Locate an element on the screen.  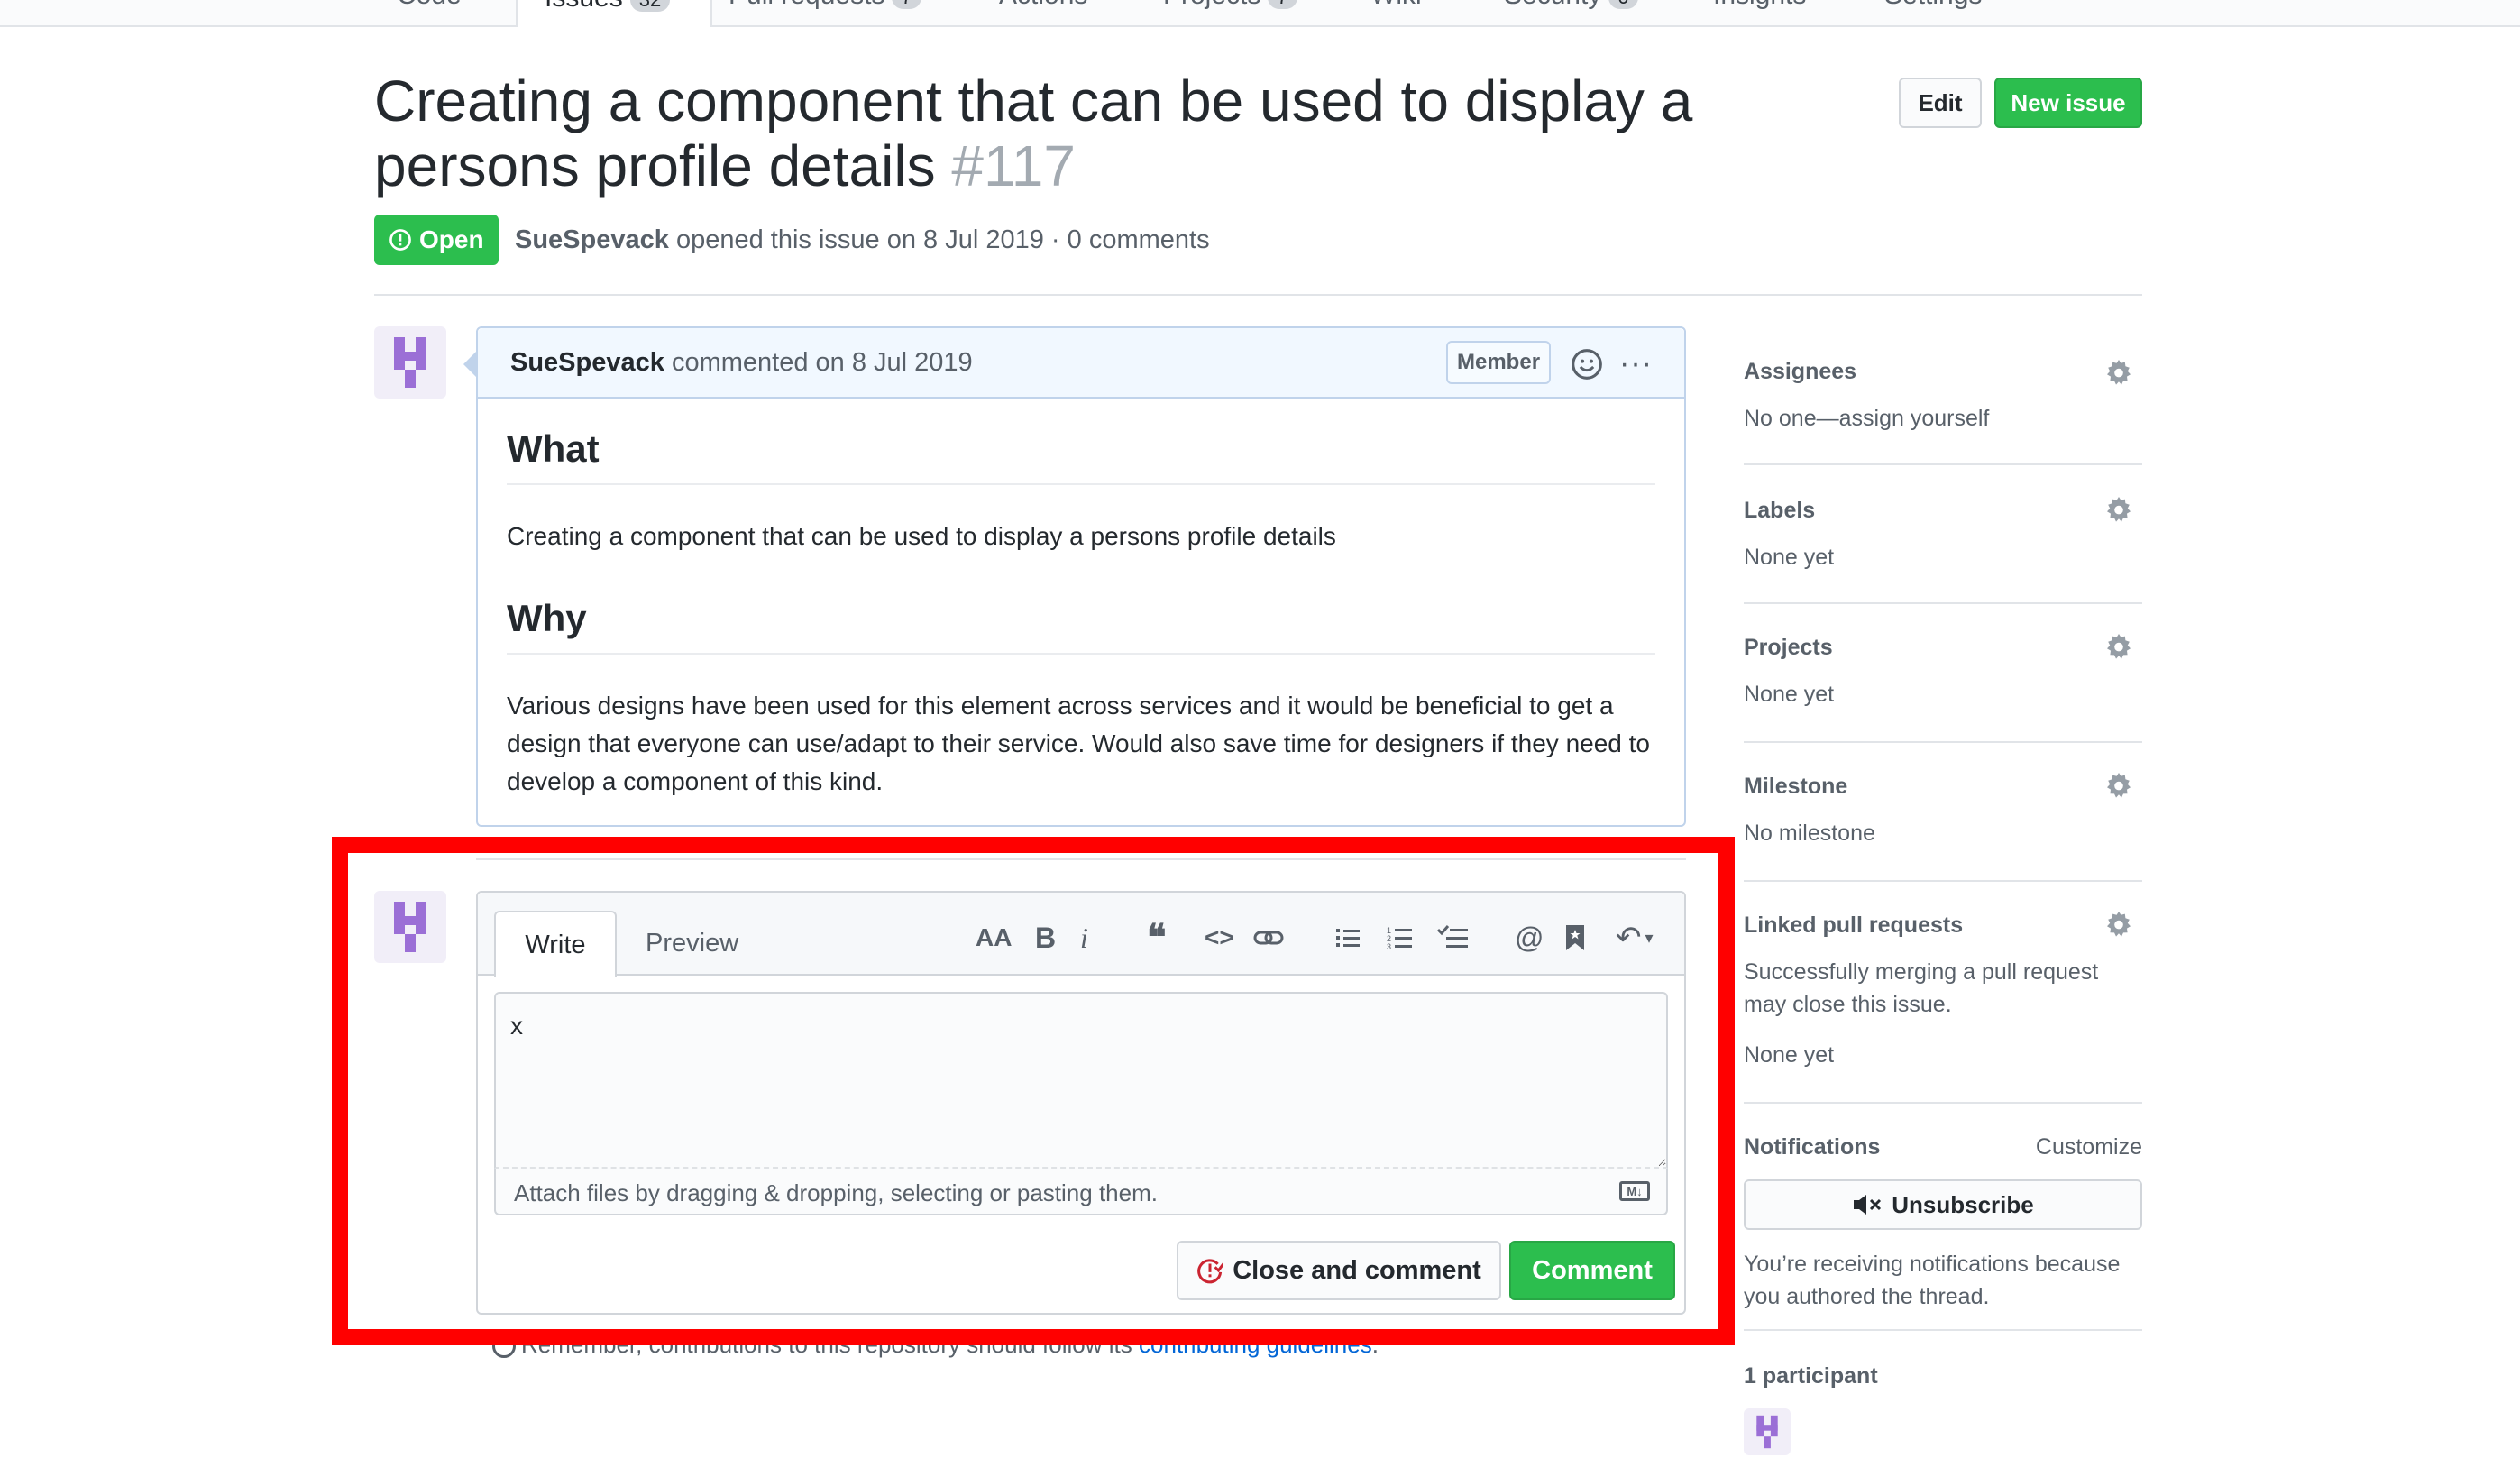
comment-heading-why: Why is located at coordinates (547, 618).